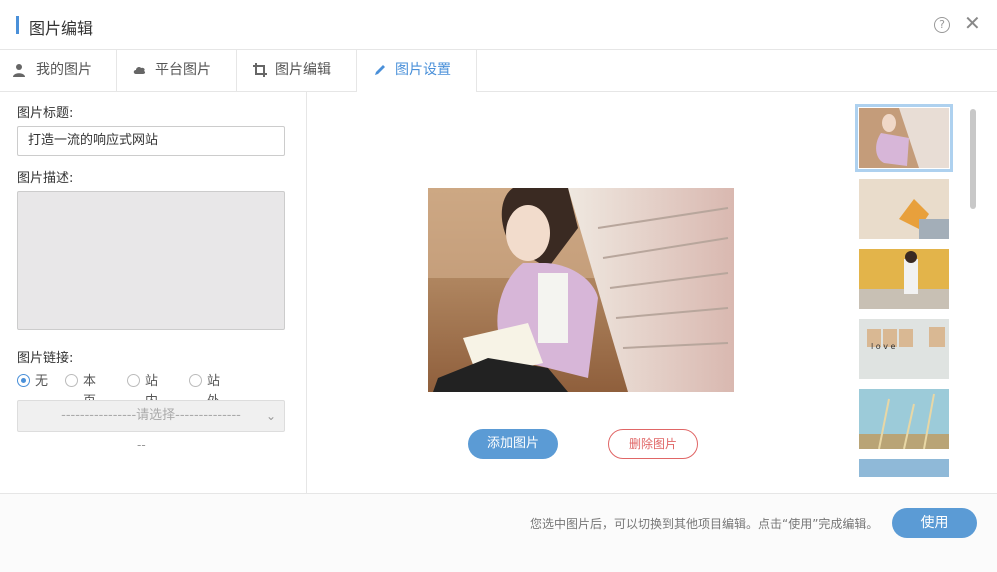 The width and height of the screenshot is (997, 572). I want to click on link-select: ----------------请选择-------------- ⌄, so click(151, 416).